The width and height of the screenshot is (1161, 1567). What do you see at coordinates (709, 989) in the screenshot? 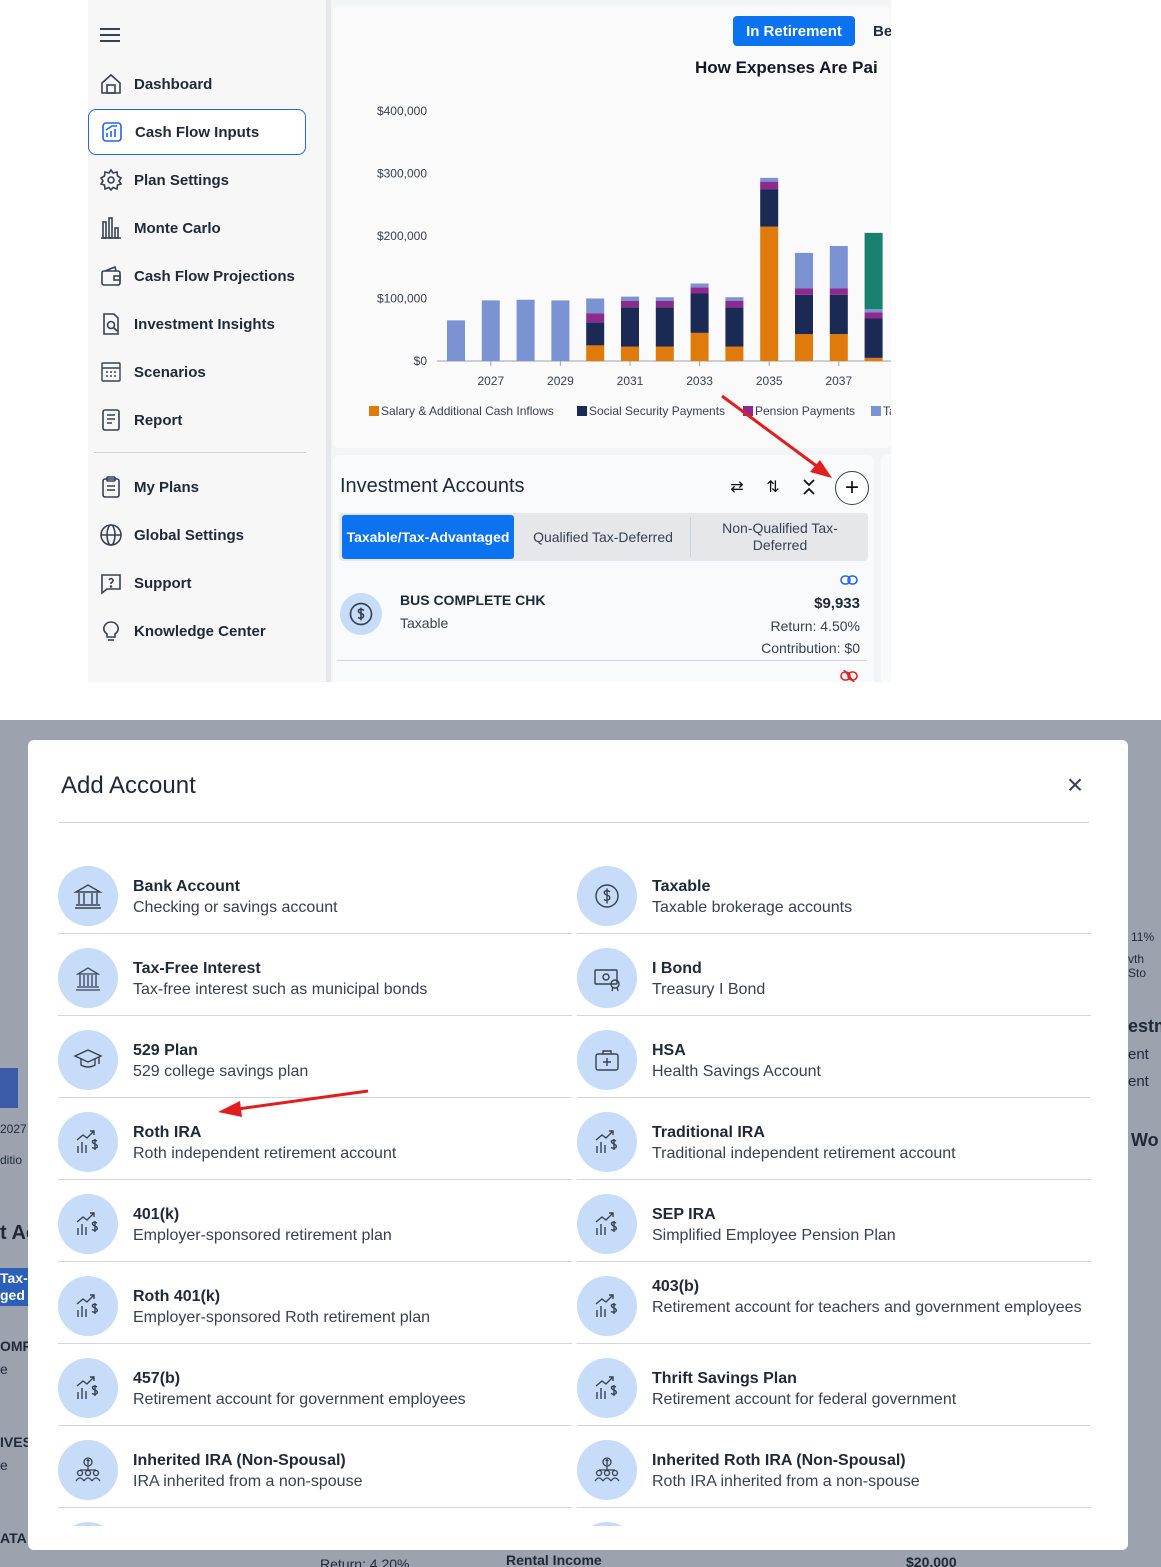
I see `option-description: Treasury I Bond` at bounding box center [709, 989].